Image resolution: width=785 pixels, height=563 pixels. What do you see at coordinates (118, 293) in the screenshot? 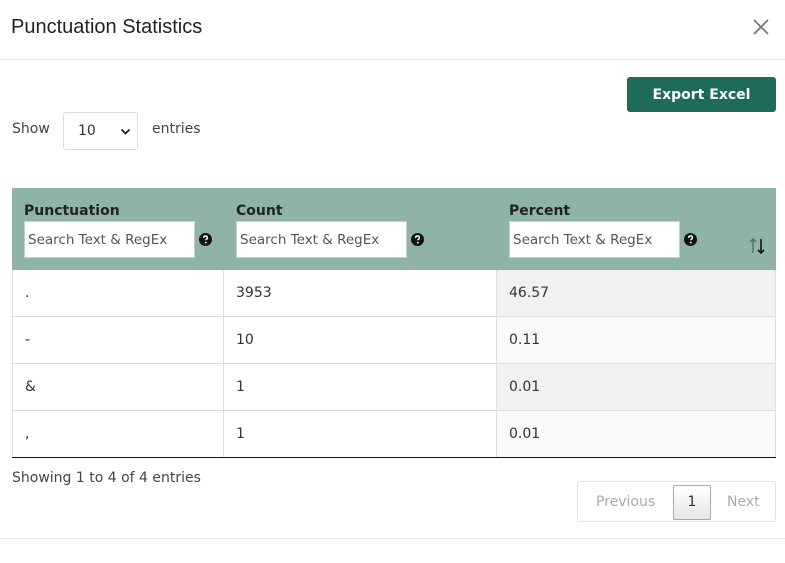
I see `cell-punctuation: .` at bounding box center [118, 293].